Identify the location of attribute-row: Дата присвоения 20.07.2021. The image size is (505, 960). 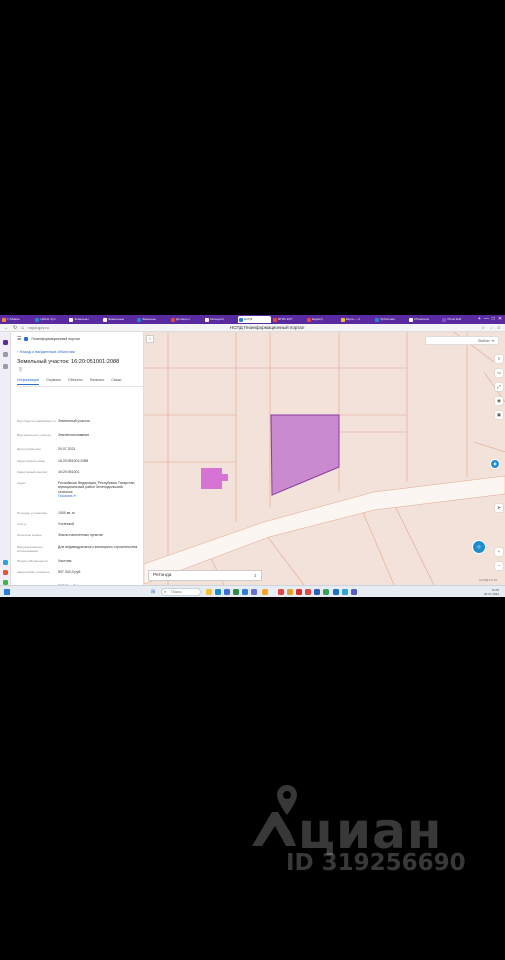
(78, 449).